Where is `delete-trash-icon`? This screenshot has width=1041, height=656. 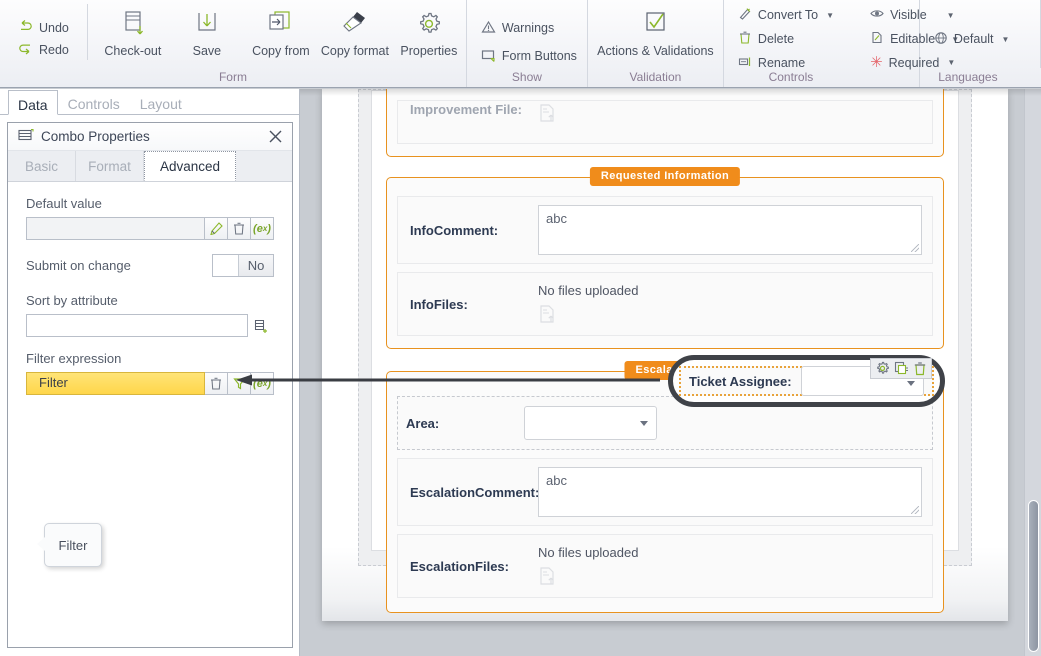
delete-trash-icon is located at coordinates (239, 228).